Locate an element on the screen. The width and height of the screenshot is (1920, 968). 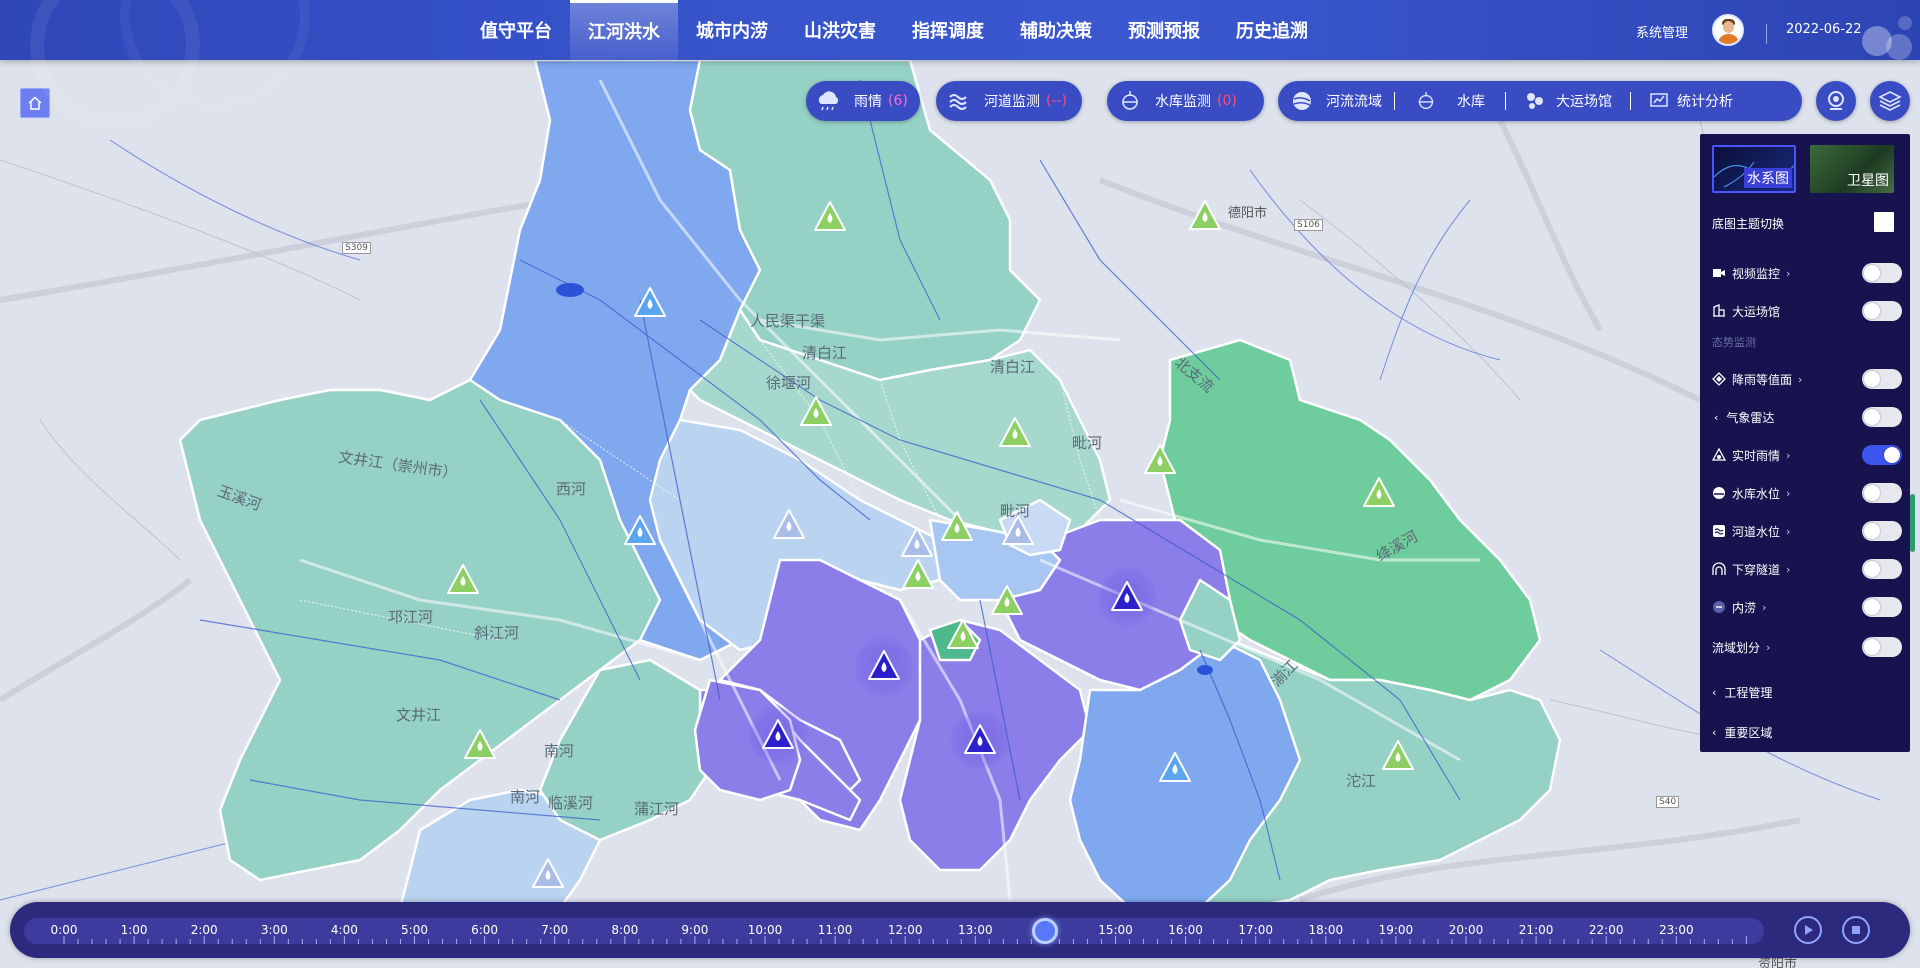
reservoir-monitor-button: 水库监测 (0) is located at coordinates (1185, 101).